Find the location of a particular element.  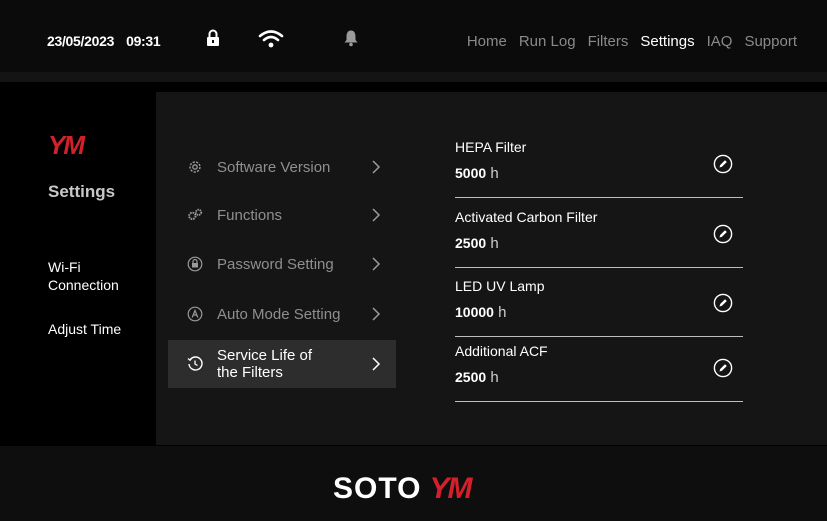

menu-item-service-life: Service Life of the Filters is located at coordinates (282, 364).